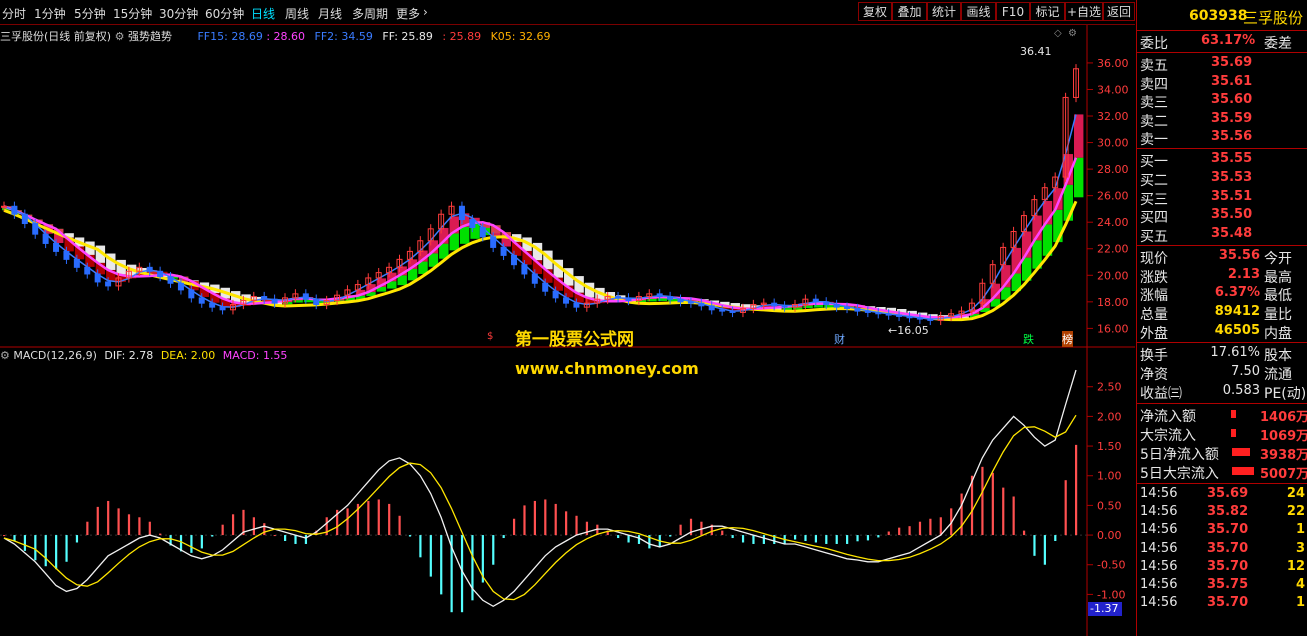  What do you see at coordinates (1036, 51) in the screenshot?
I see `high-price-label: 36.41` at bounding box center [1036, 51].